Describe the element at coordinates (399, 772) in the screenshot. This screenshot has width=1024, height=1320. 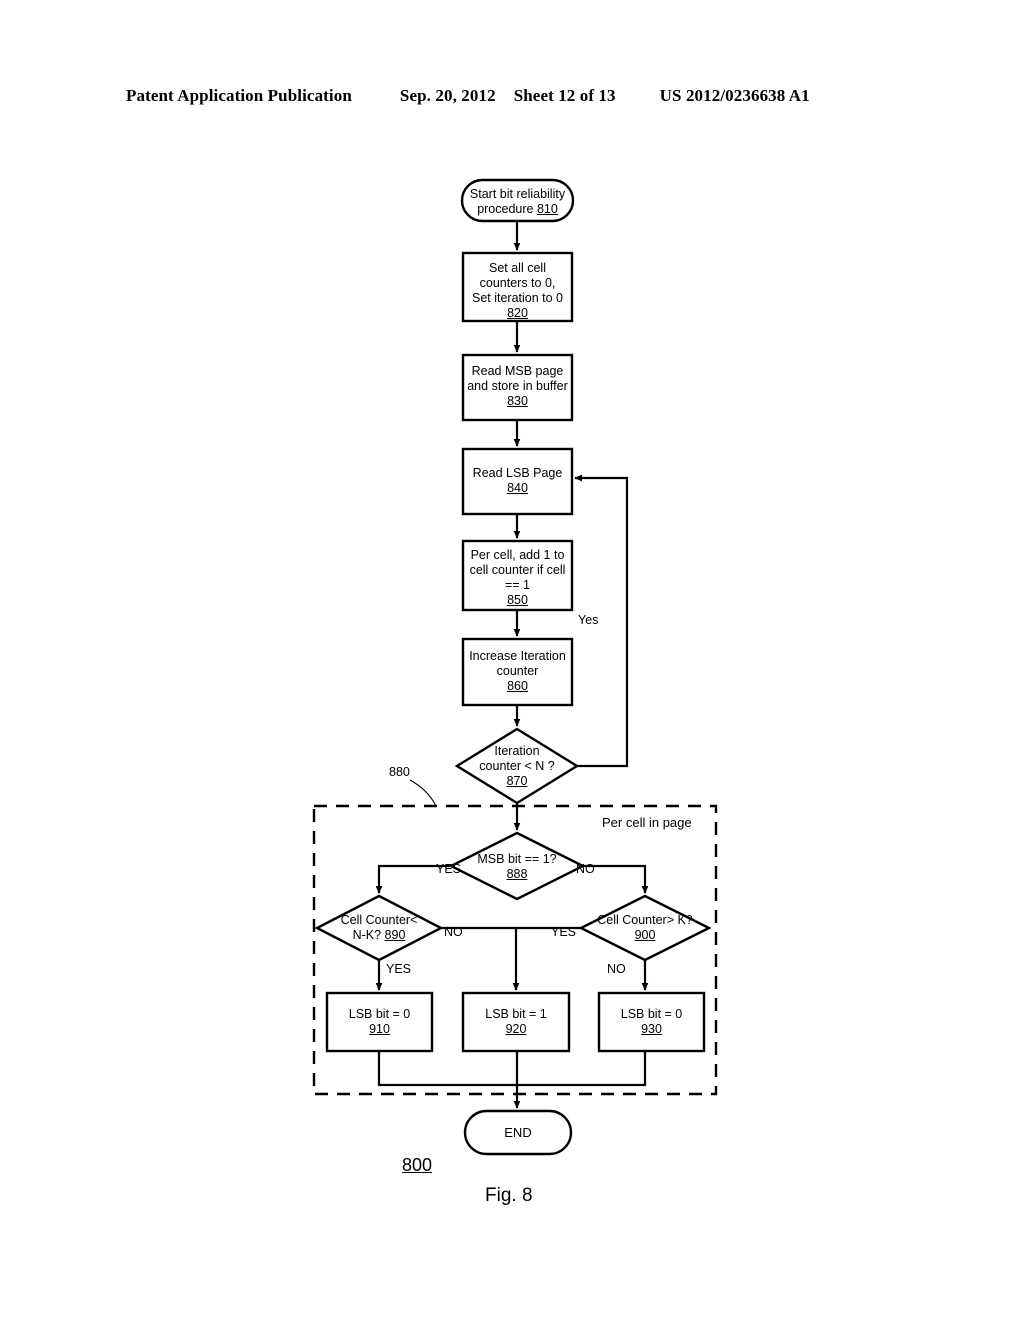
I see `group-880-ref-label: 880` at that location.